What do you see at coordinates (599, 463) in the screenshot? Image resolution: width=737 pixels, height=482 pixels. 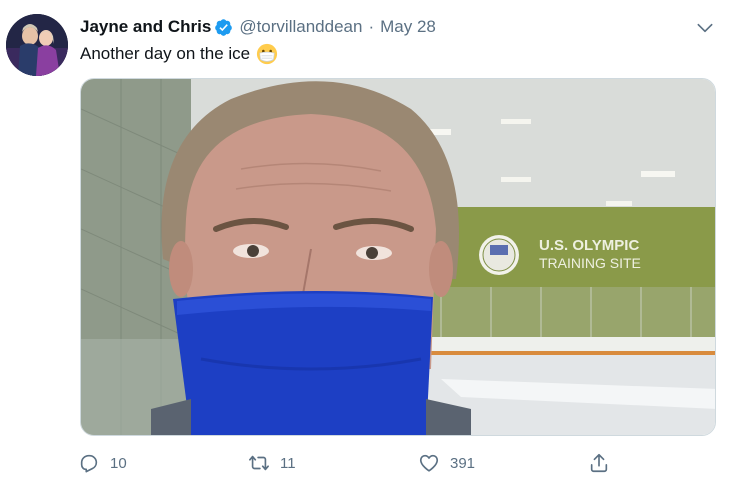 I see `share-icon` at bounding box center [599, 463].